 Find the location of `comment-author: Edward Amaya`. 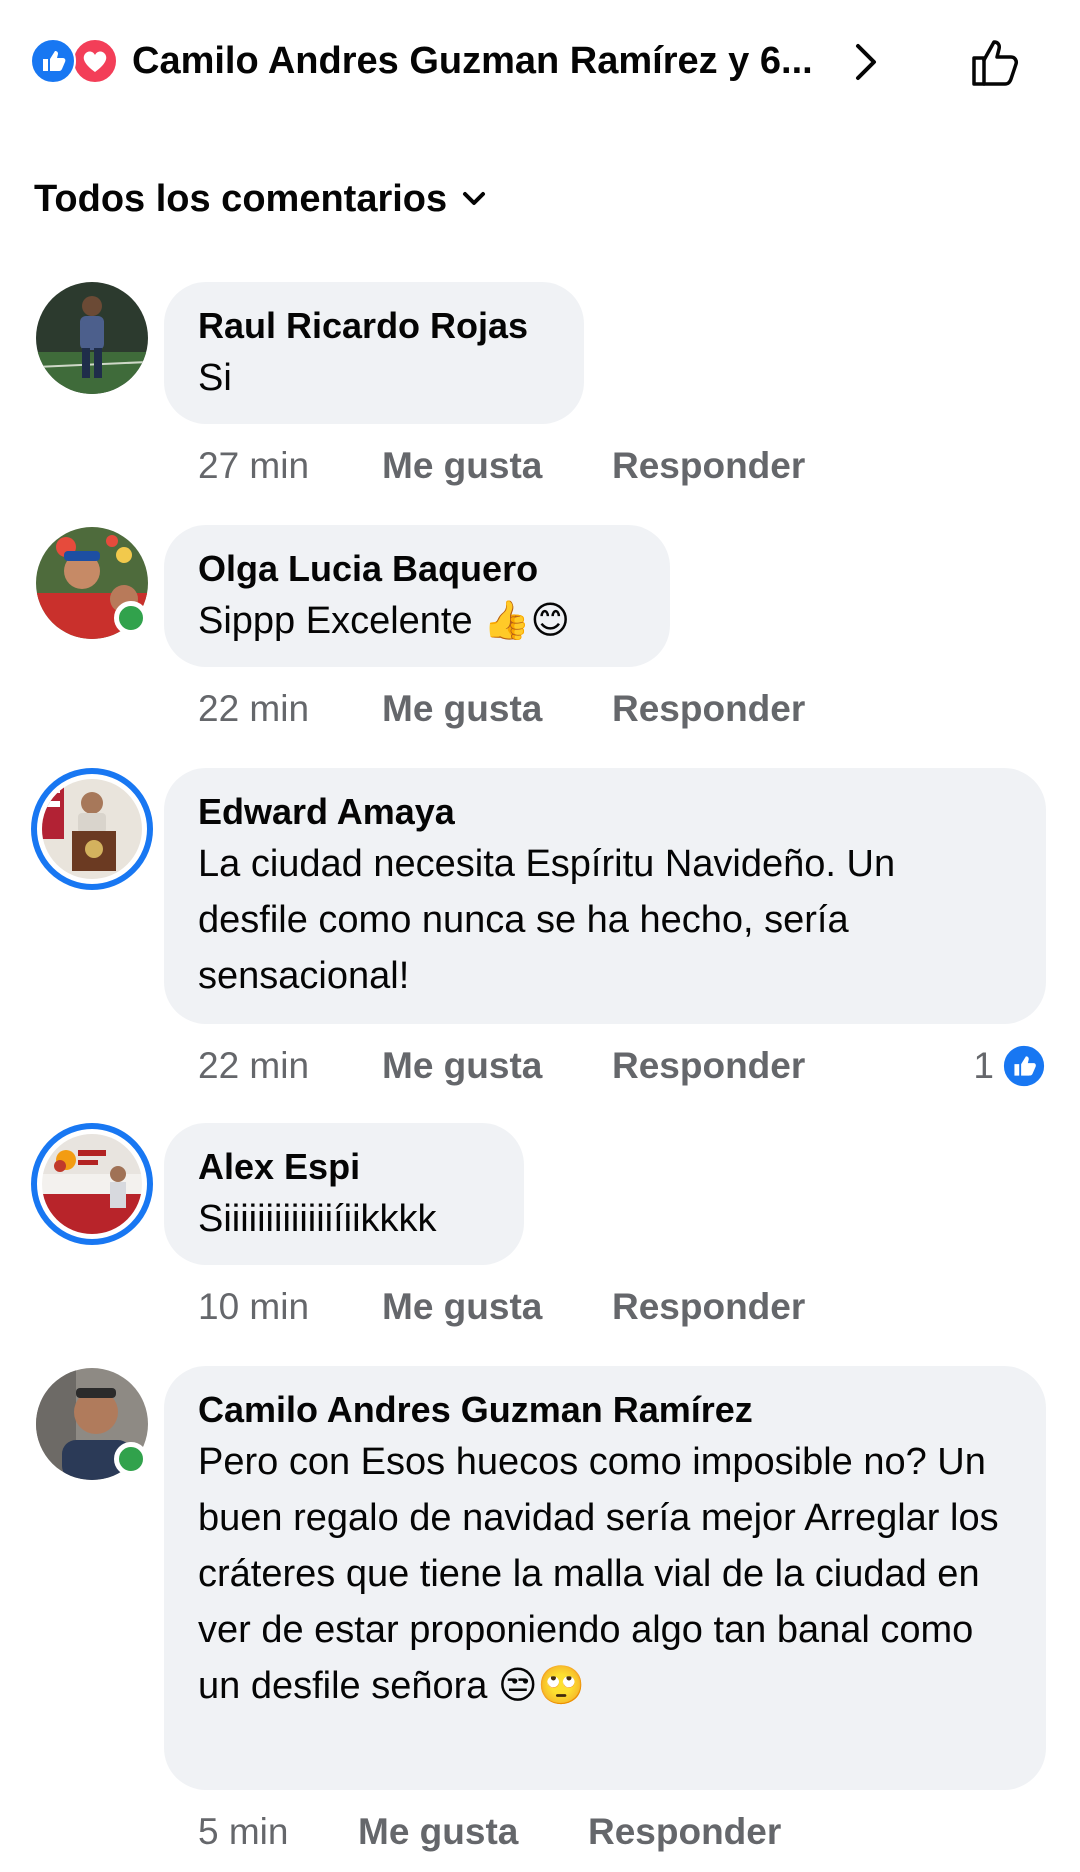

comment-author: Edward Amaya is located at coordinates (605, 812).